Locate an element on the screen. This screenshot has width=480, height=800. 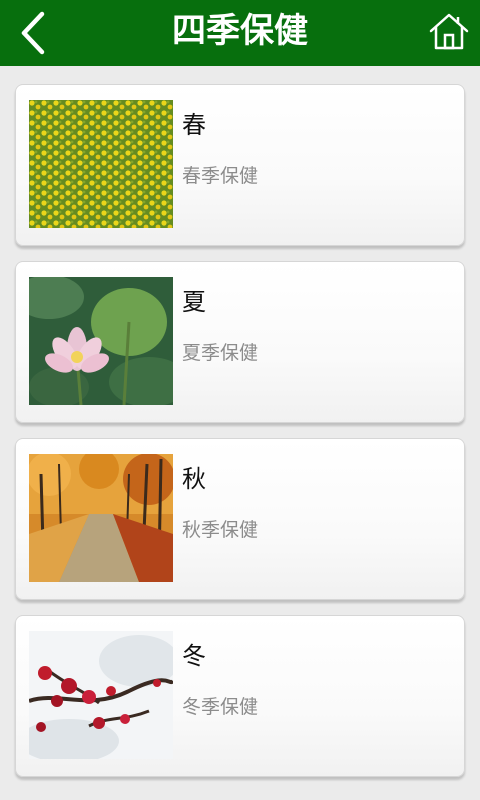
lotus-image is located at coordinates (101, 341).